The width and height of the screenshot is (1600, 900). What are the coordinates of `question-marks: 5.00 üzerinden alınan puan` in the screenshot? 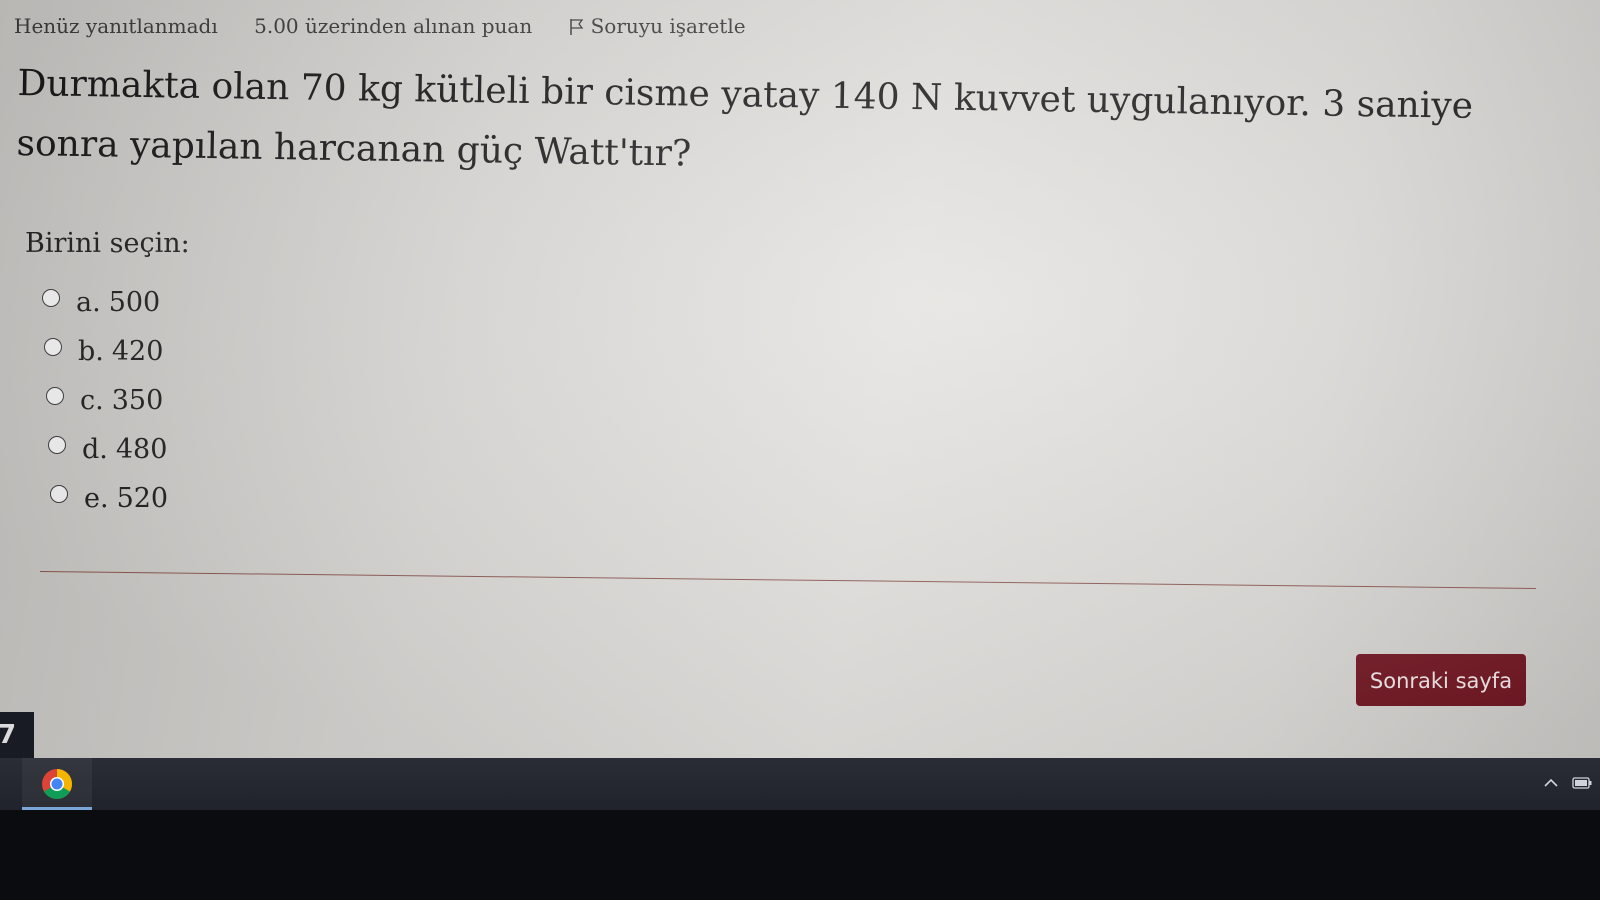 It's located at (393, 26).